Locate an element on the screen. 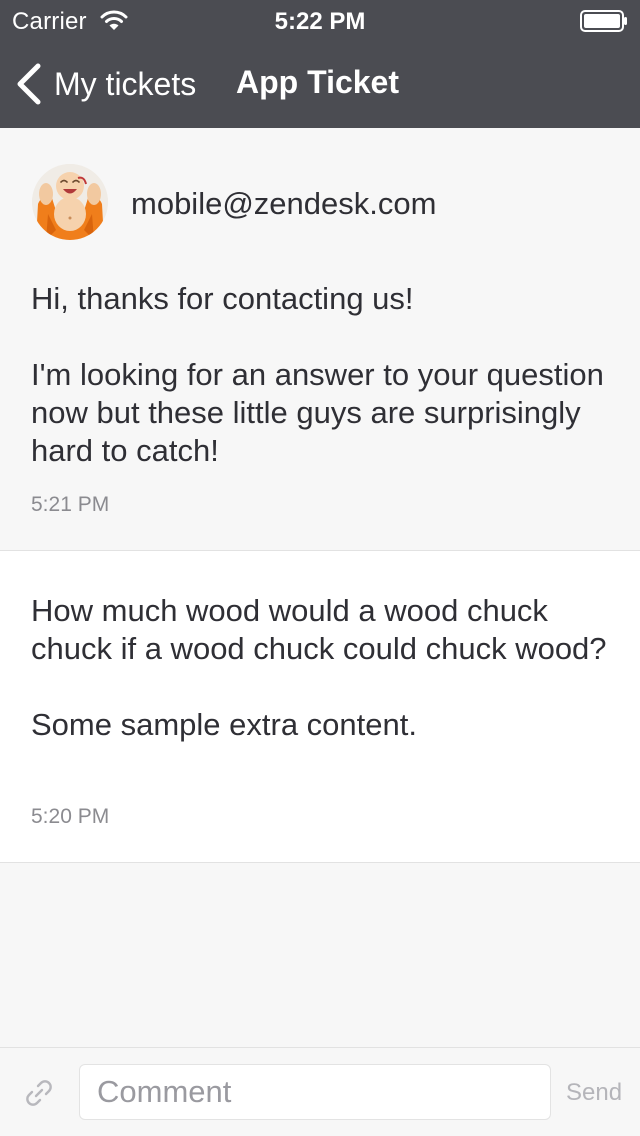 Image resolution: width=640 pixels, height=1136 pixels. message-paragraph: Some sample extra content. is located at coordinates (224, 724).